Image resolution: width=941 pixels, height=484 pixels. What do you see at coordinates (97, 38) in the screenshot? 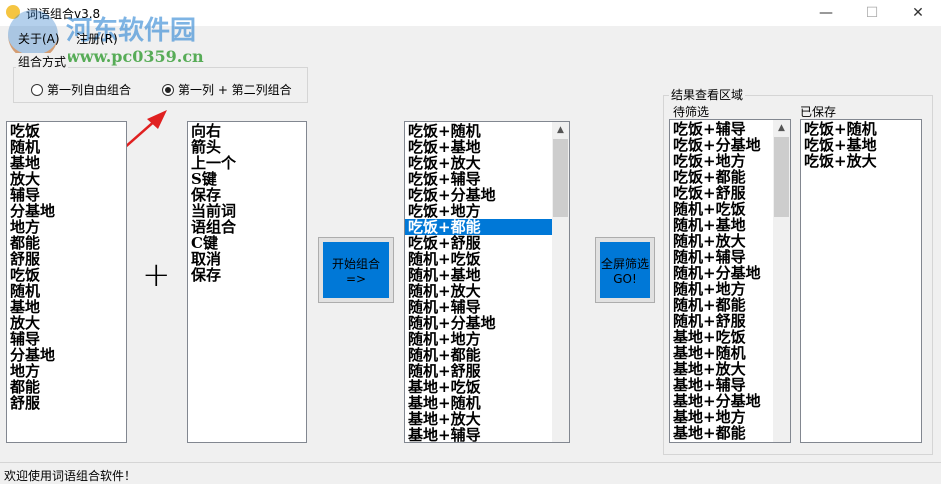
I see `menu-register: 注册(R)` at bounding box center [97, 38].